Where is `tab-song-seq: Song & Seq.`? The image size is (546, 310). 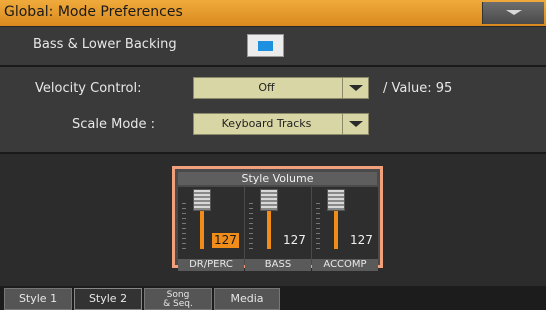
tab-song-seq: Song & Seq. is located at coordinates (178, 299).